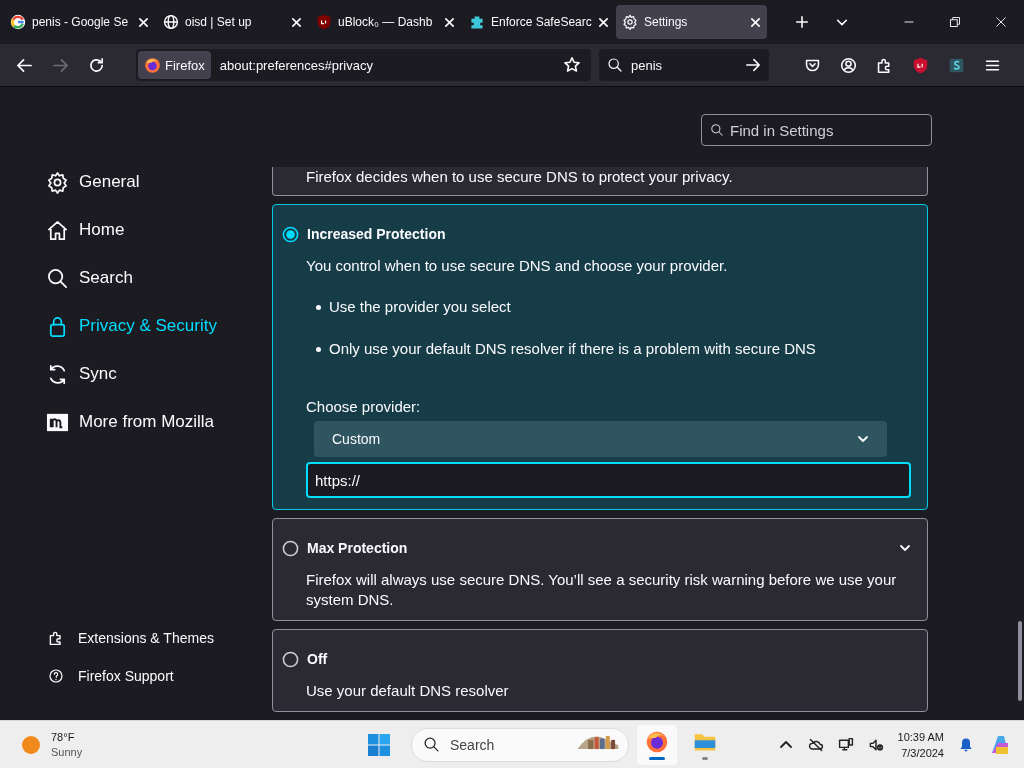  Describe the element at coordinates (572, 65) in the screenshot. I see `star-icon` at that location.